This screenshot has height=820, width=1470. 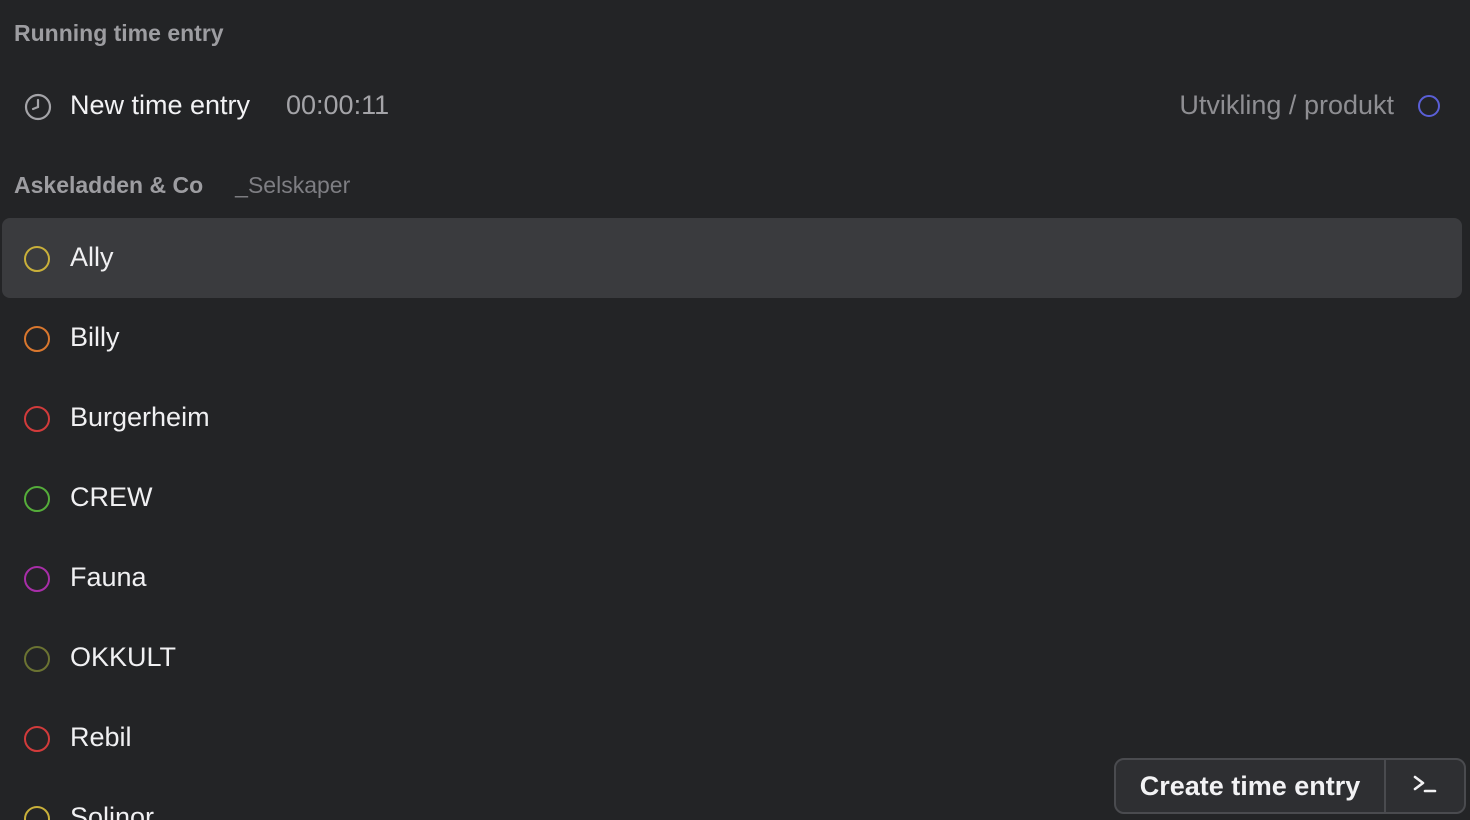 I want to click on project-item-label: Ally, so click(x=92, y=257).